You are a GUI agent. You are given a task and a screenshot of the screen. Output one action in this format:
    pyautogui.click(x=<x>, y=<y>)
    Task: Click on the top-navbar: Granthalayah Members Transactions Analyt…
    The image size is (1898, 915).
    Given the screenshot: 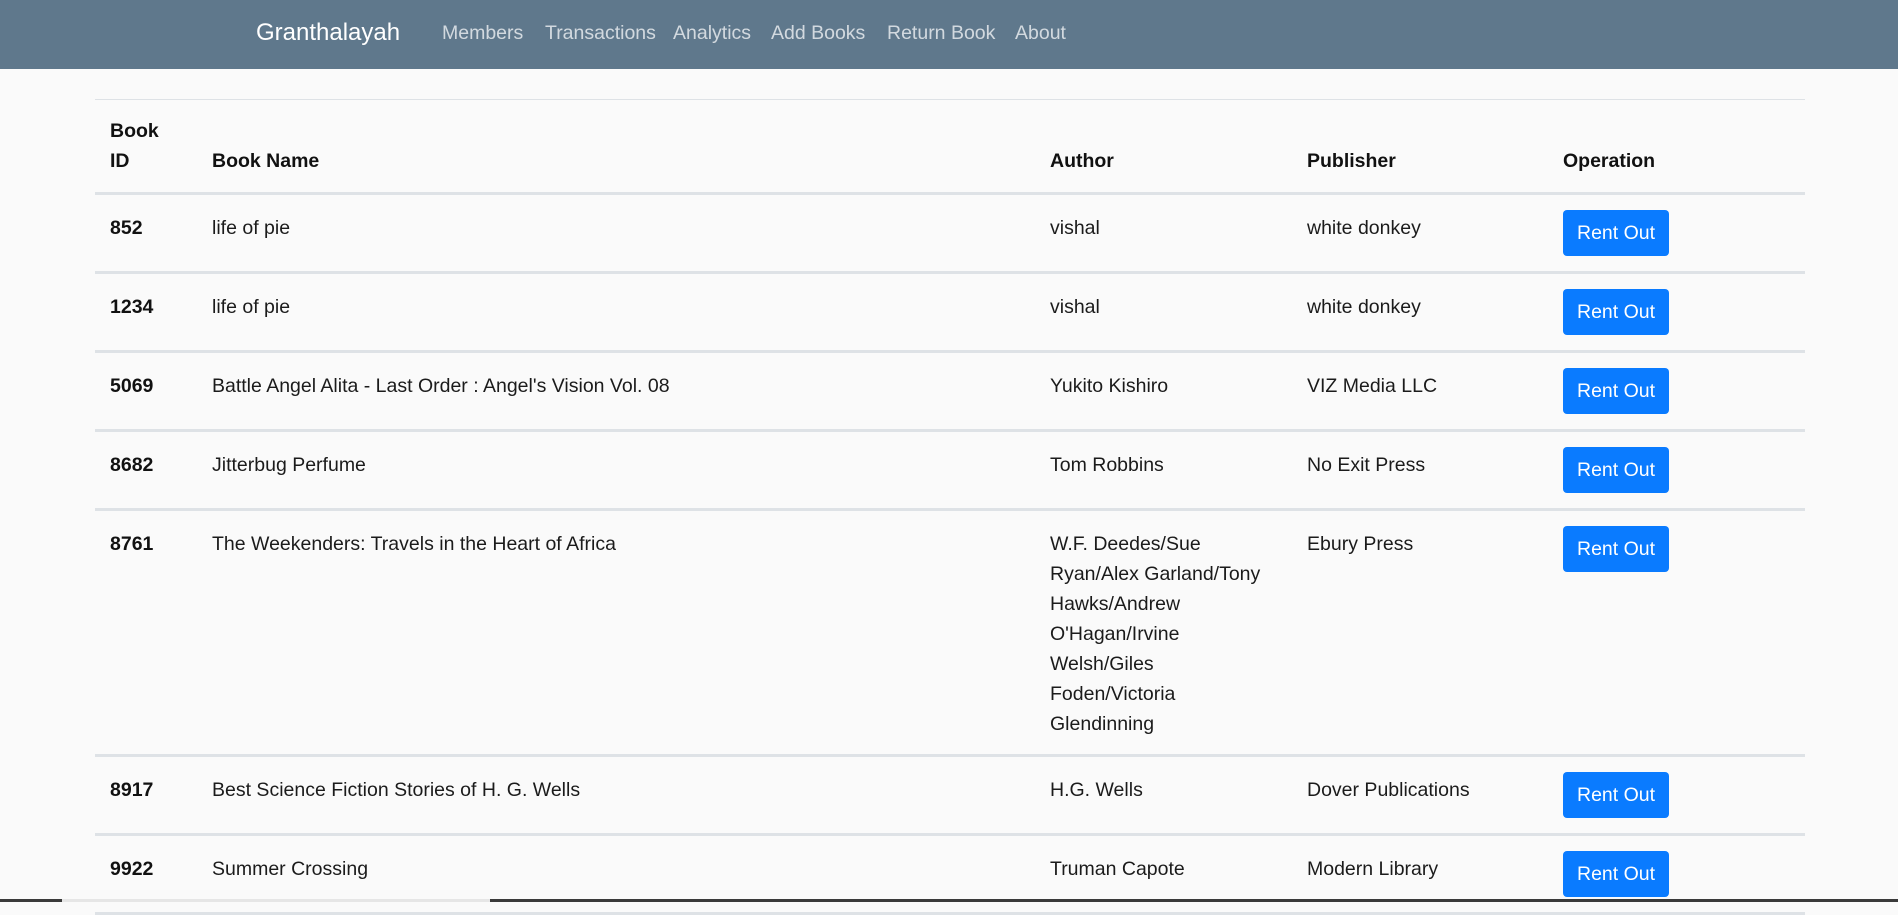 What is the action you would take?
    pyautogui.click(x=949, y=34)
    